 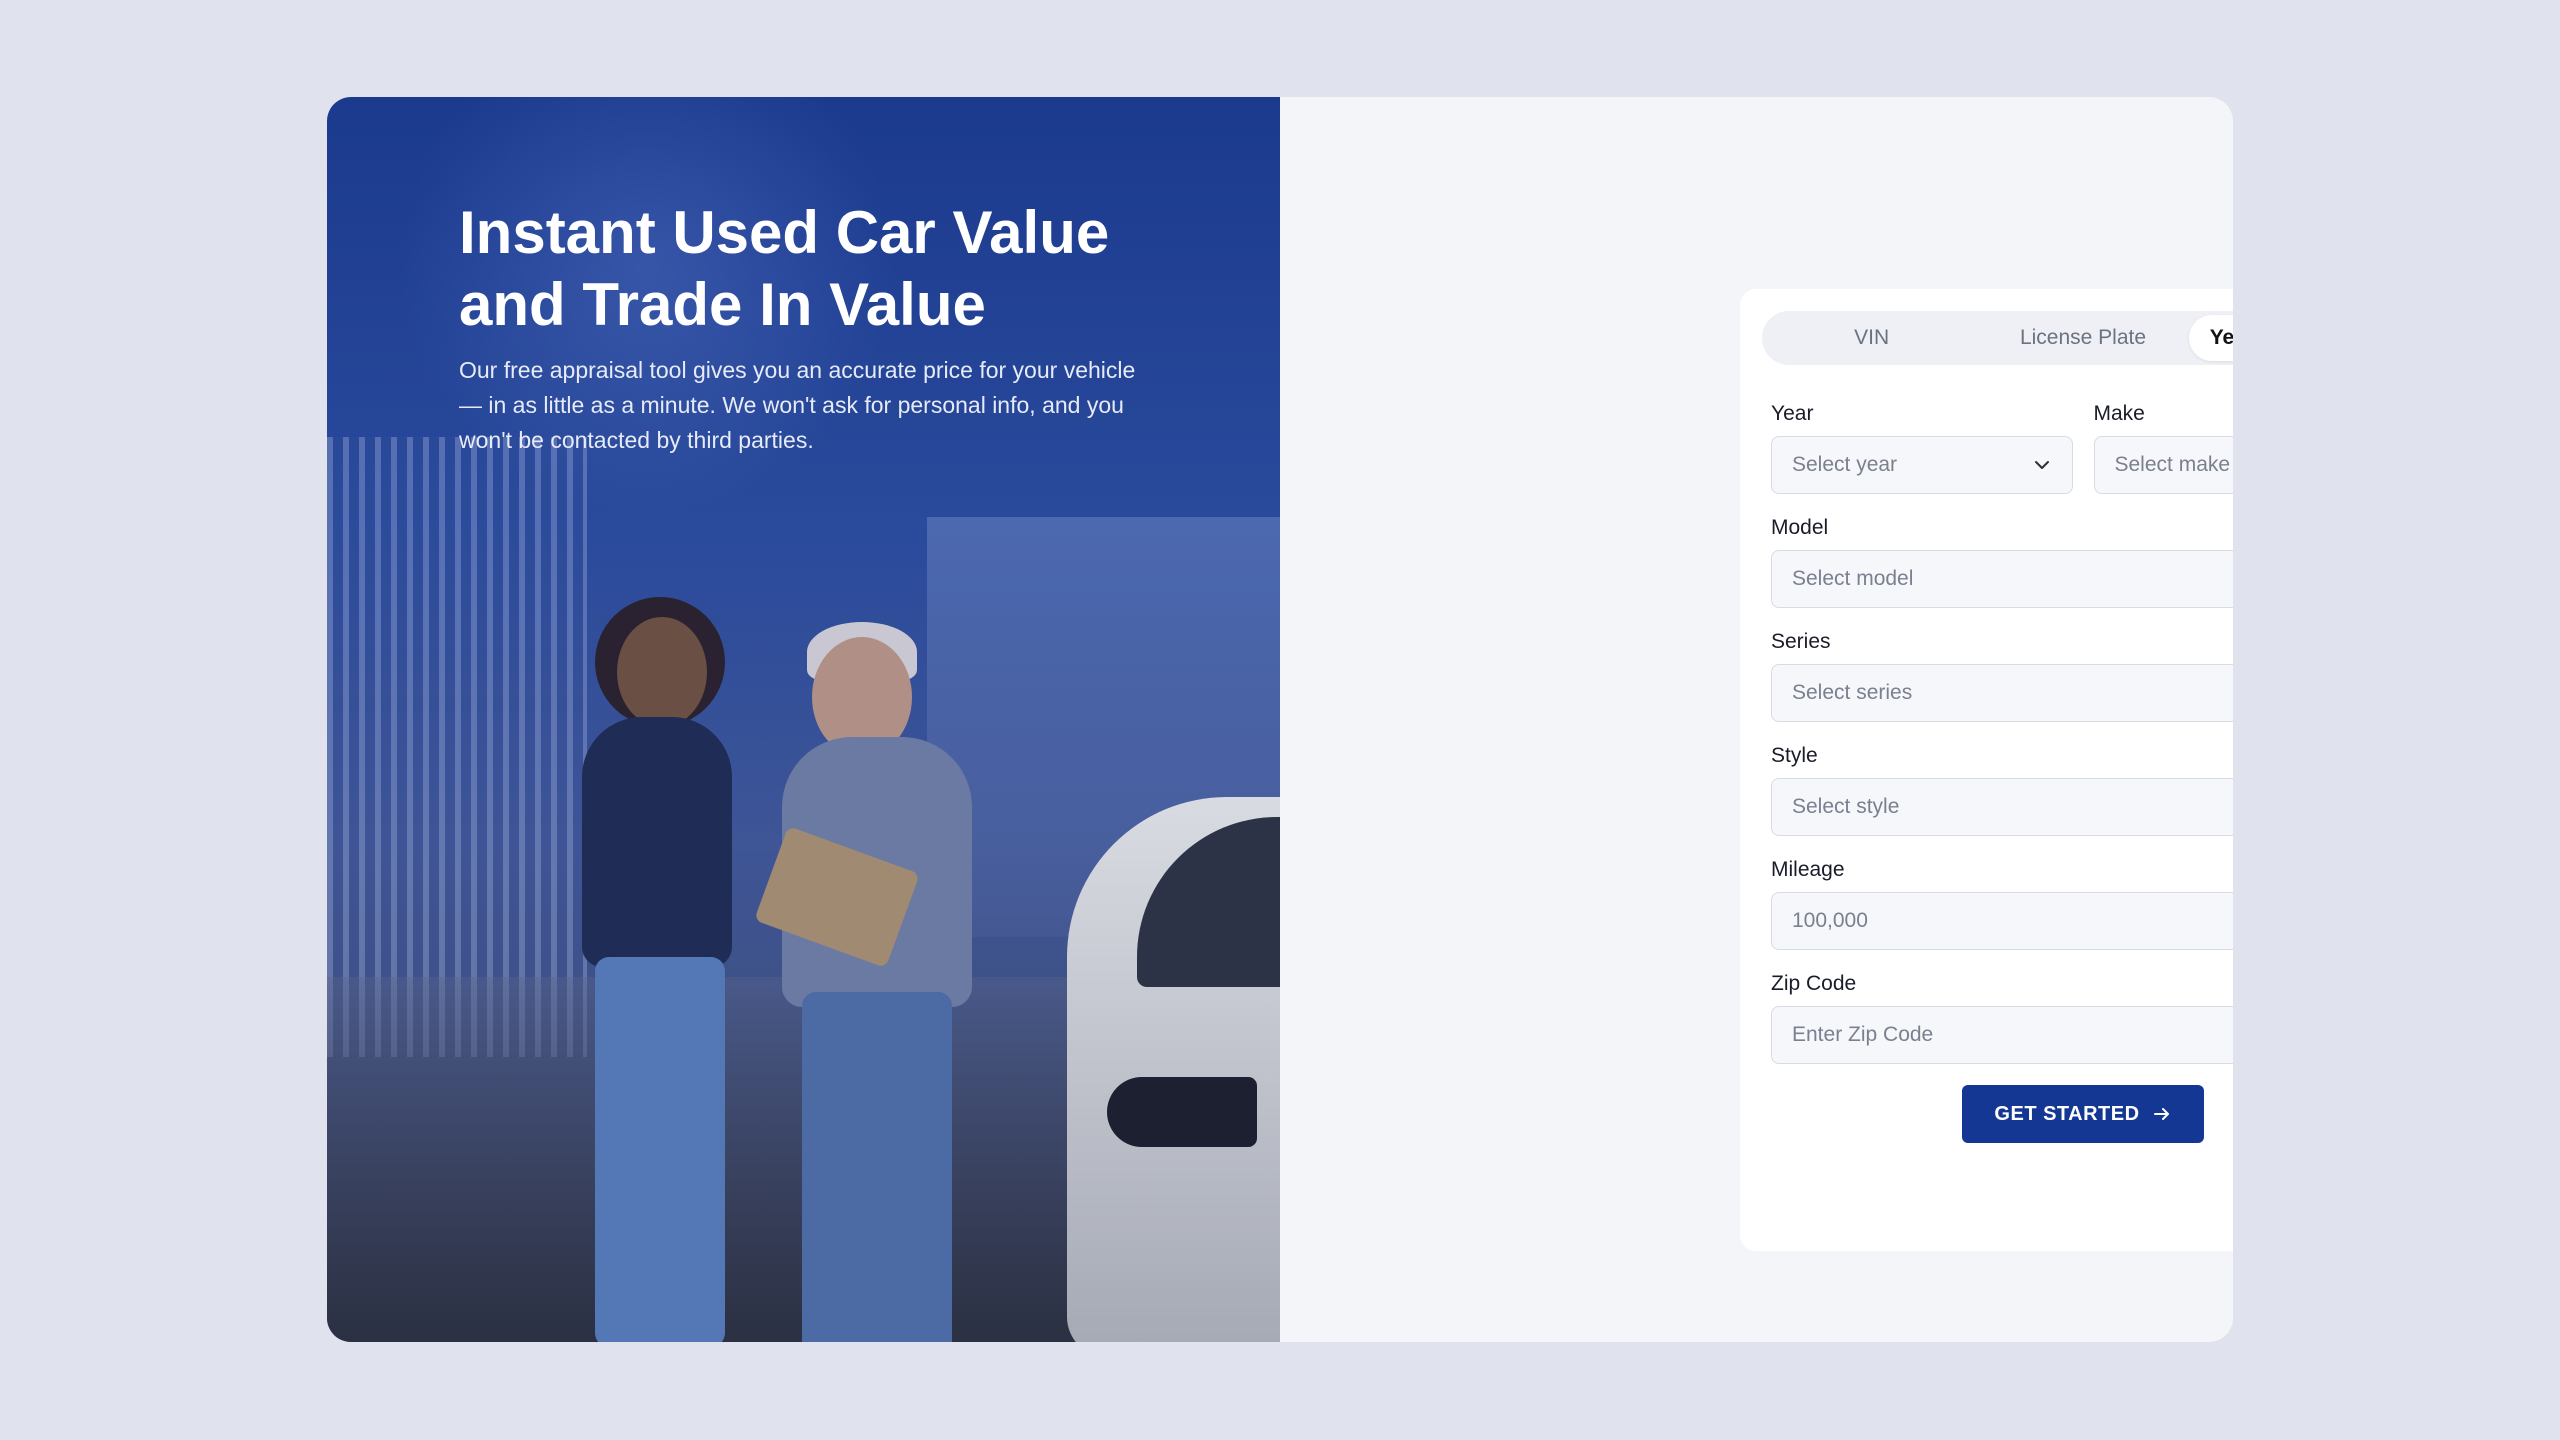 What do you see at coordinates (1808, 869) in the screenshot?
I see `mileage-label: Mileage` at bounding box center [1808, 869].